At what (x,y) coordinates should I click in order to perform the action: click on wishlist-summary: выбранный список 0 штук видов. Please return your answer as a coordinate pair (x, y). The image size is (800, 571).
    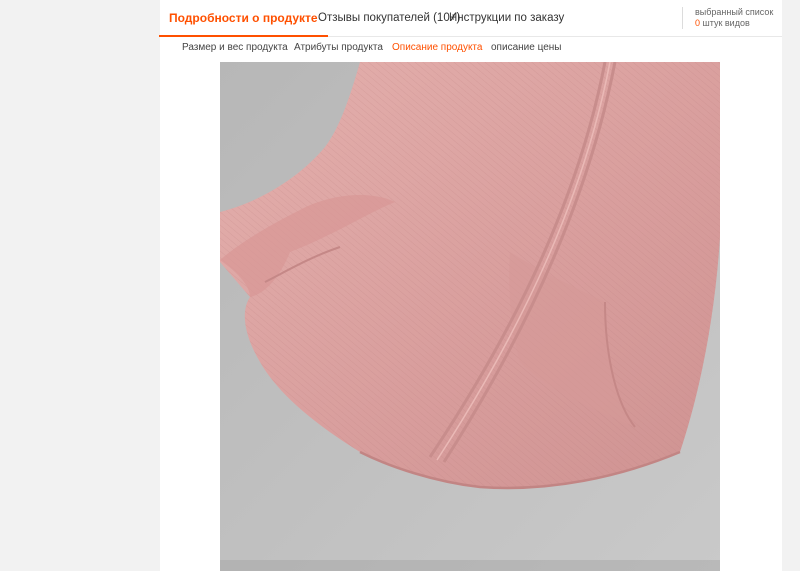
    Looking at the image, I should click on (727, 18).